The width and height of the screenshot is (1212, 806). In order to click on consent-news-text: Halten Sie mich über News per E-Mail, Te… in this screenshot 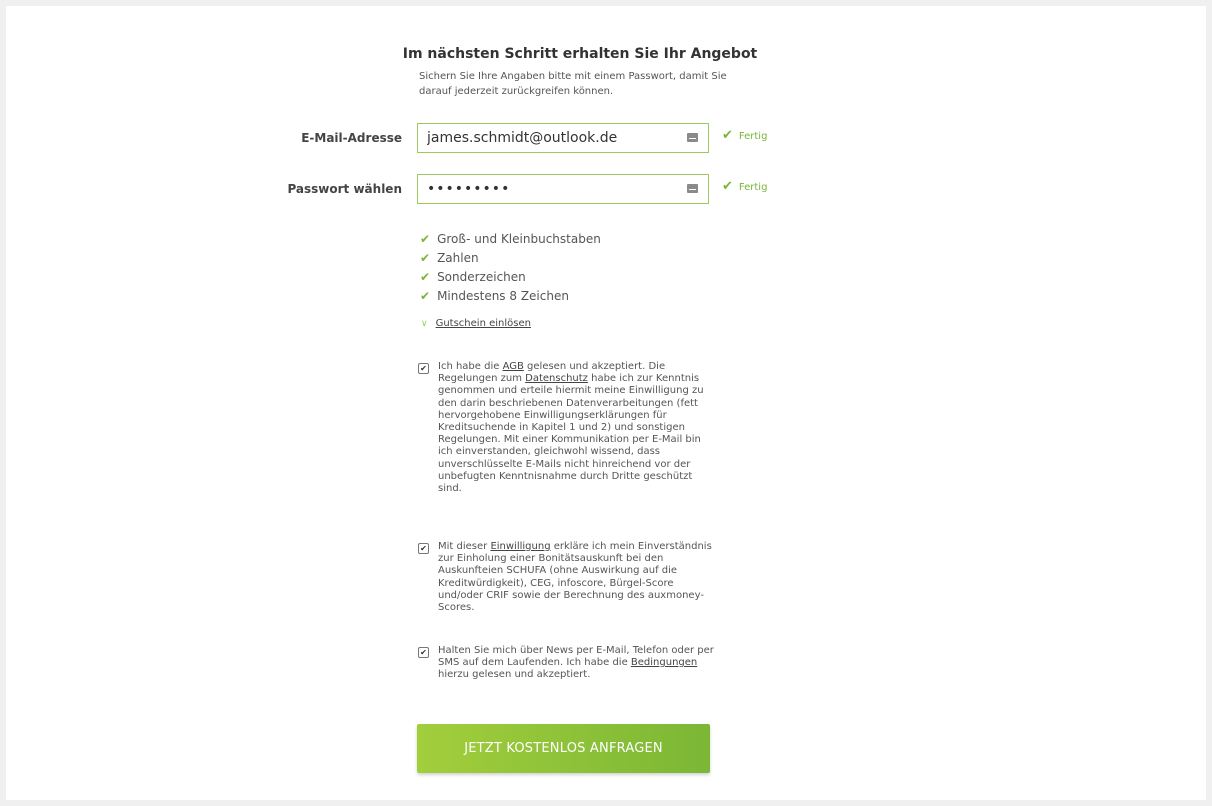, I will do `click(576, 663)`.